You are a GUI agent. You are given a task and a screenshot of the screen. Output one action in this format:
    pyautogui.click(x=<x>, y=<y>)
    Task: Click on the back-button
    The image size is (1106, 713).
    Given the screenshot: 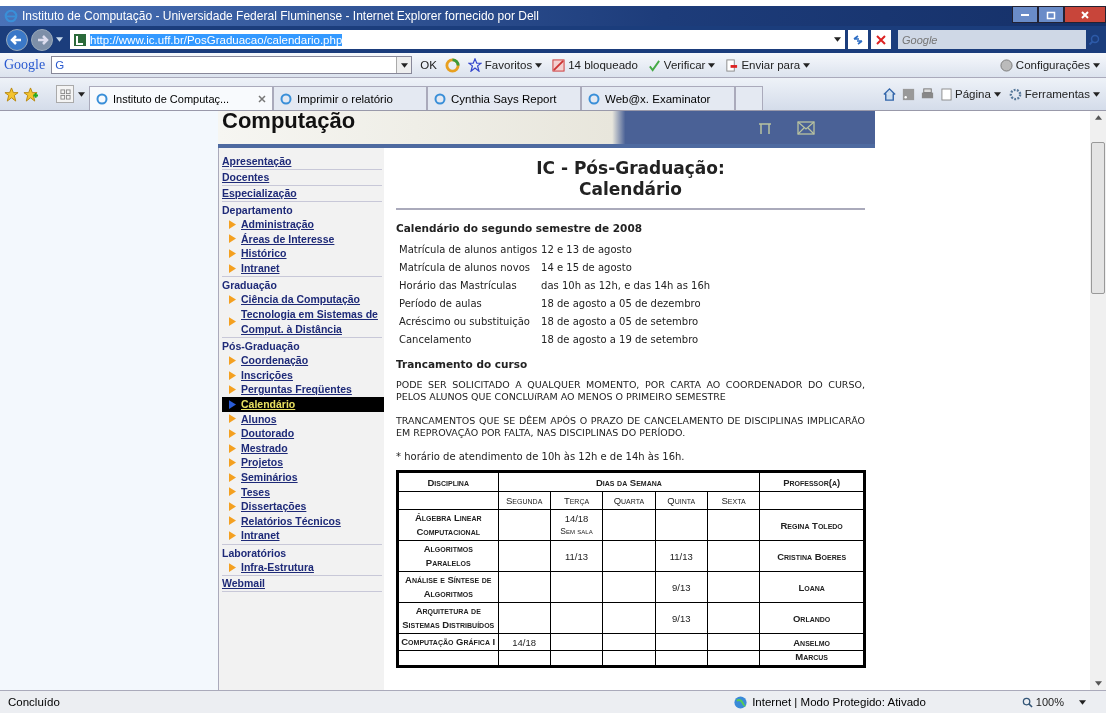 What is the action you would take?
    pyautogui.click(x=17, y=39)
    